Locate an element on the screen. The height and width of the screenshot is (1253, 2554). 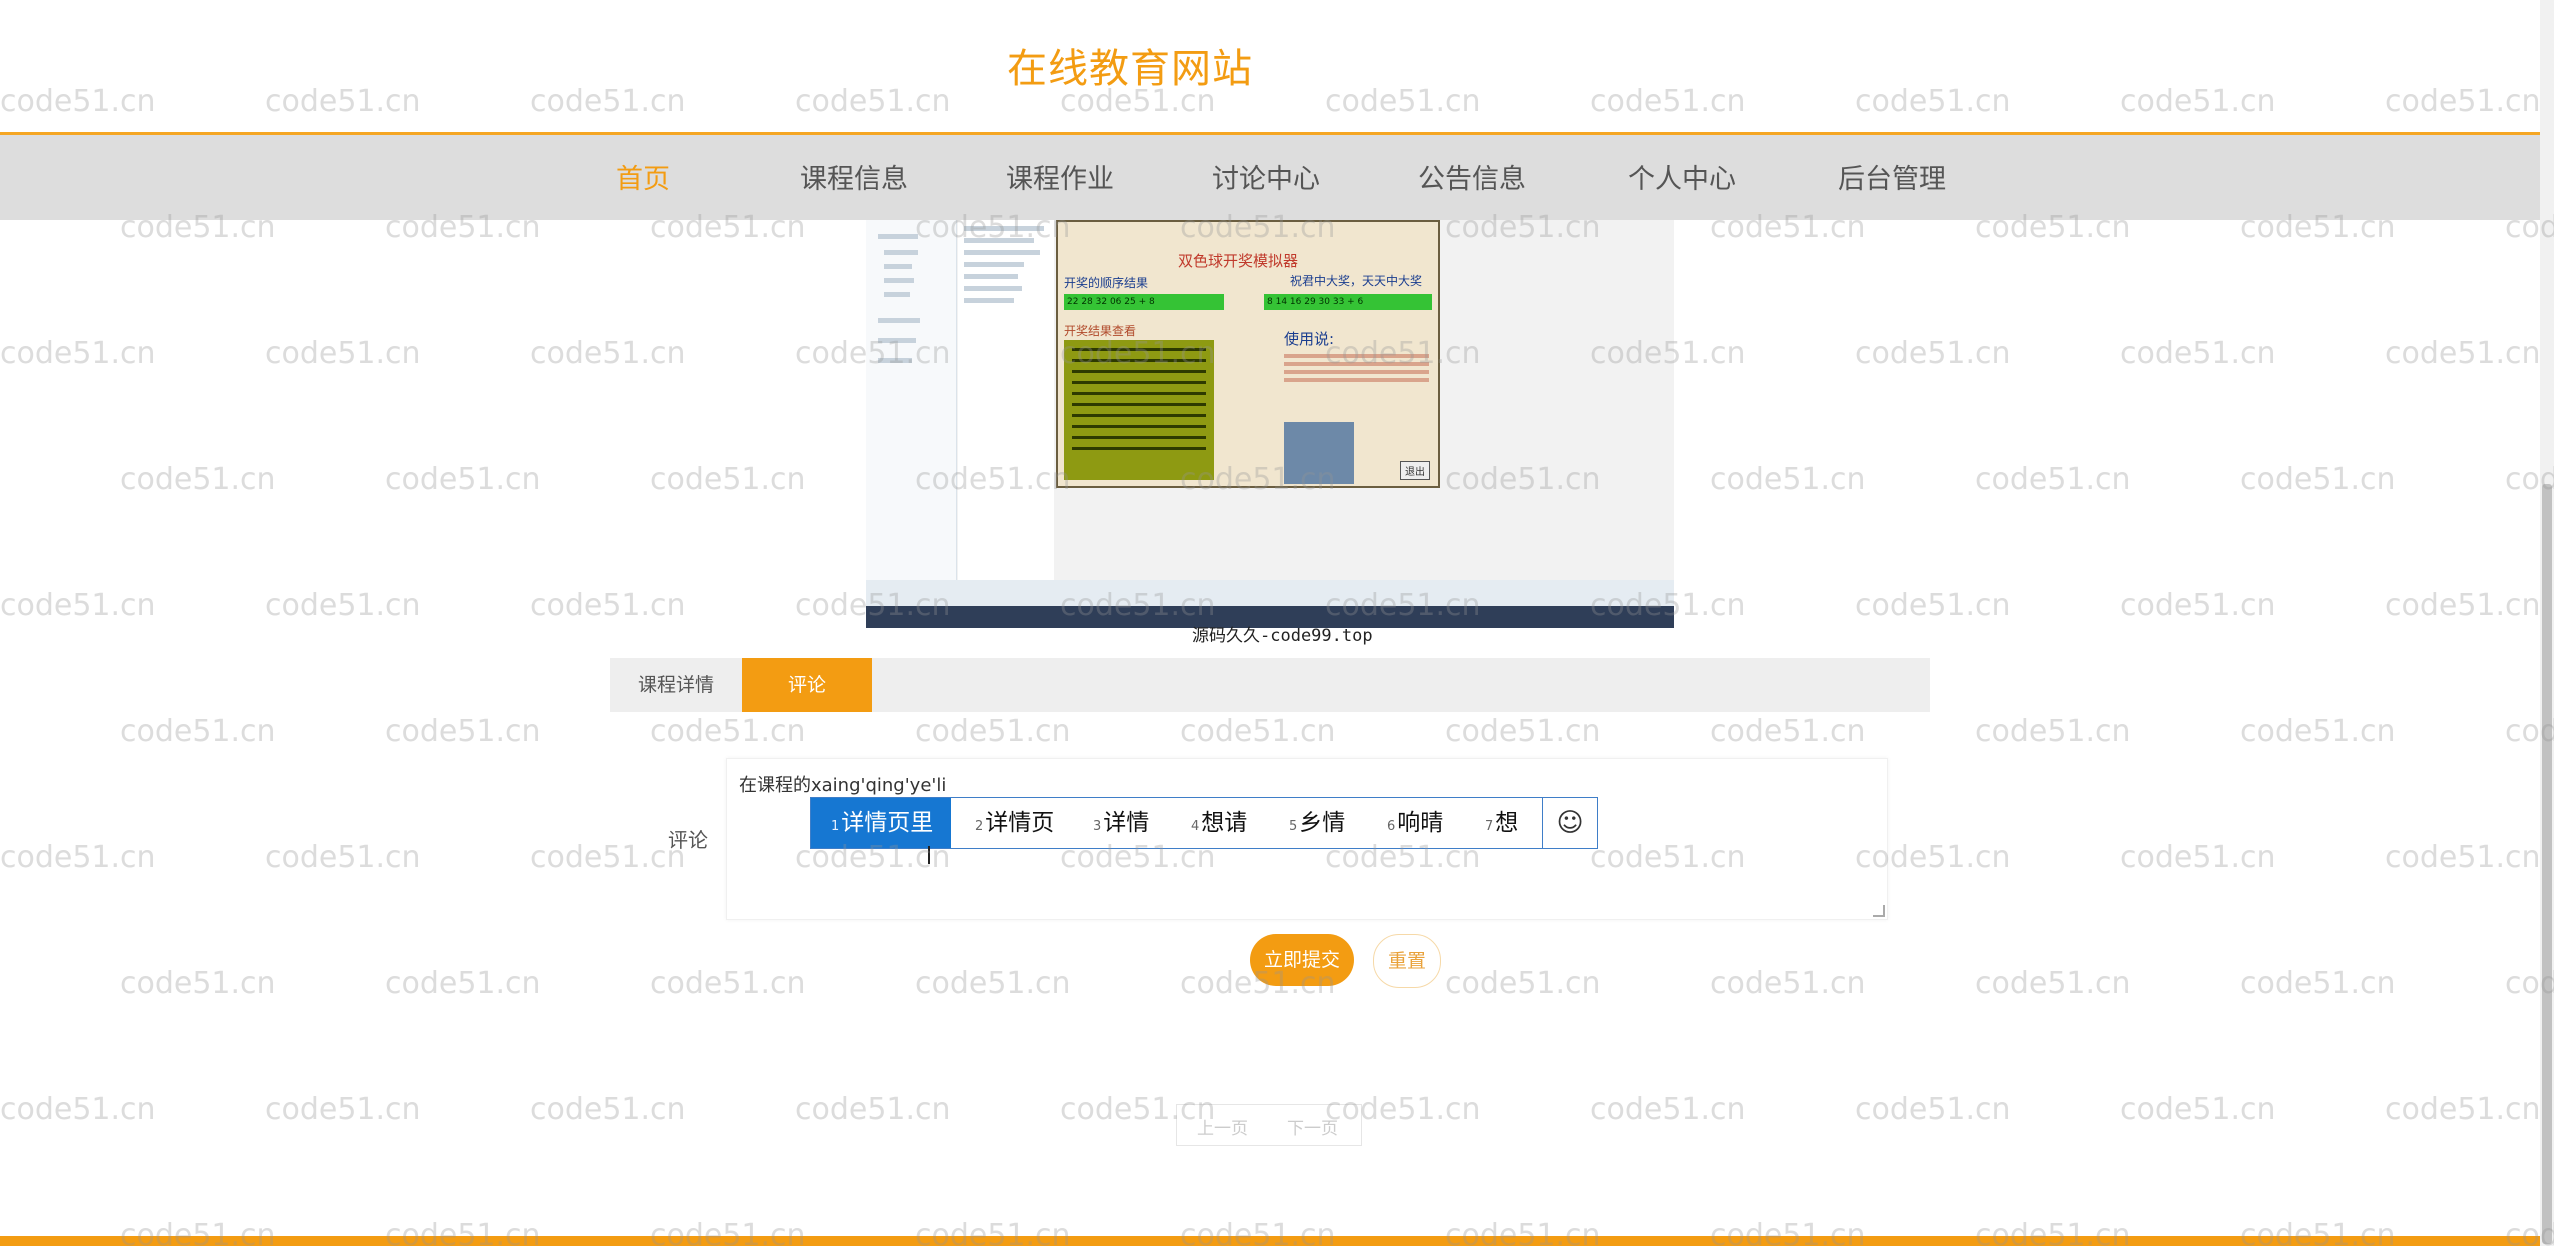
explorer-file-list is located at coordinates (1006, 400).